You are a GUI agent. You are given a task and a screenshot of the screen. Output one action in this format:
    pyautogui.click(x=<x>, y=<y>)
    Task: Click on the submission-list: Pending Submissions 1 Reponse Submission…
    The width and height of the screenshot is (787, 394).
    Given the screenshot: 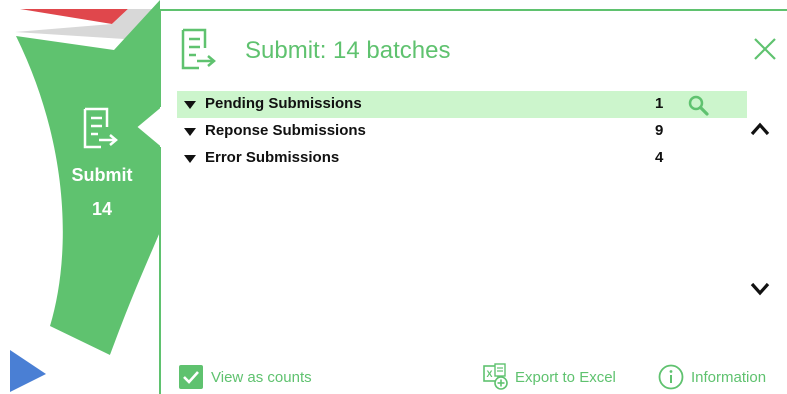 What is the action you would take?
    pyautogui.click(x=462, y=131)
    